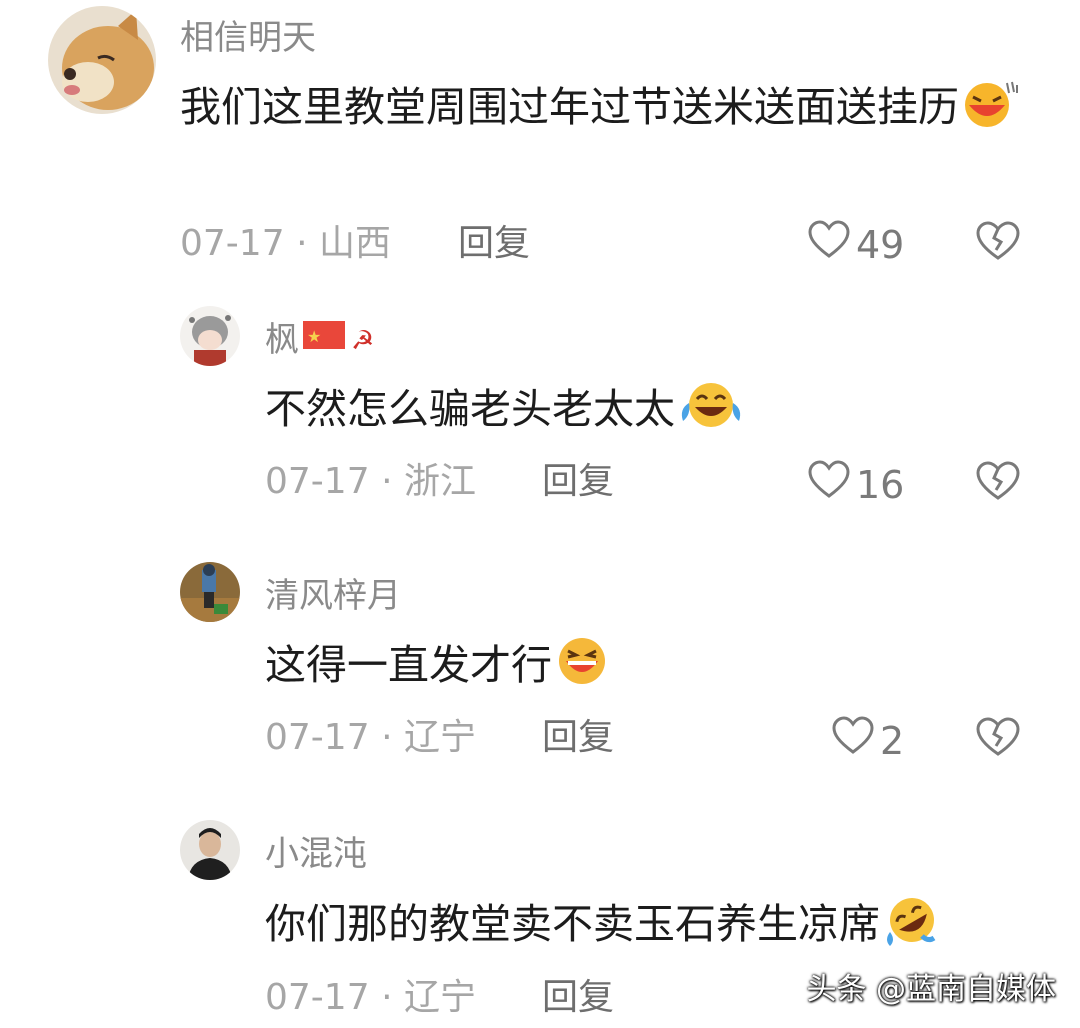 The width and height of the screenshot is (1080, 1028). What do you see at coordinates (880, 484) in the screenshot?
I see `like-count: 16` at bounding box center [880, 484].